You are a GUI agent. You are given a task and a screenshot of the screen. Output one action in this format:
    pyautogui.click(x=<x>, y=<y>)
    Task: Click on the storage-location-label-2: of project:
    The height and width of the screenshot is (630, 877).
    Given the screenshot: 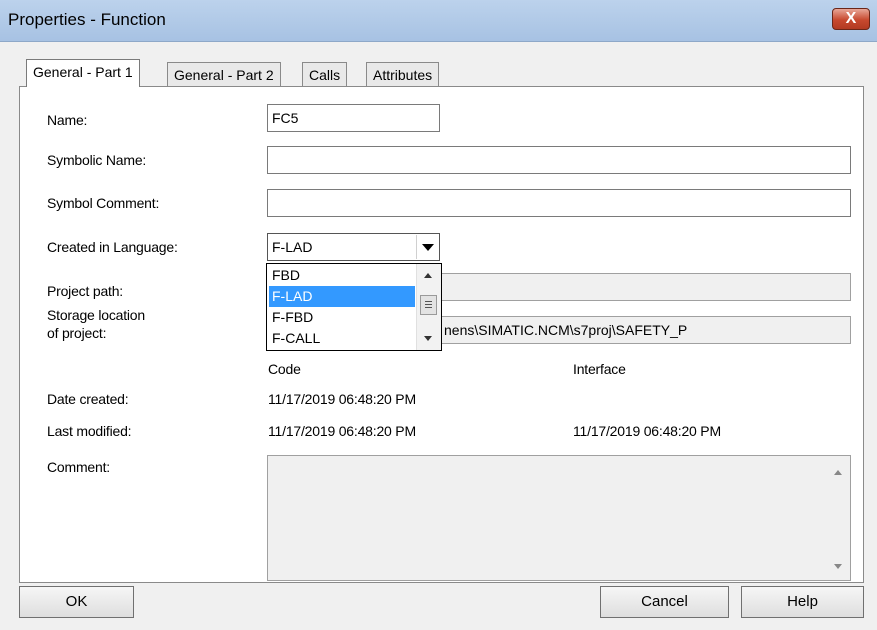 What is the action you would take?
    pyautogui.click(x=77, y=333)
    